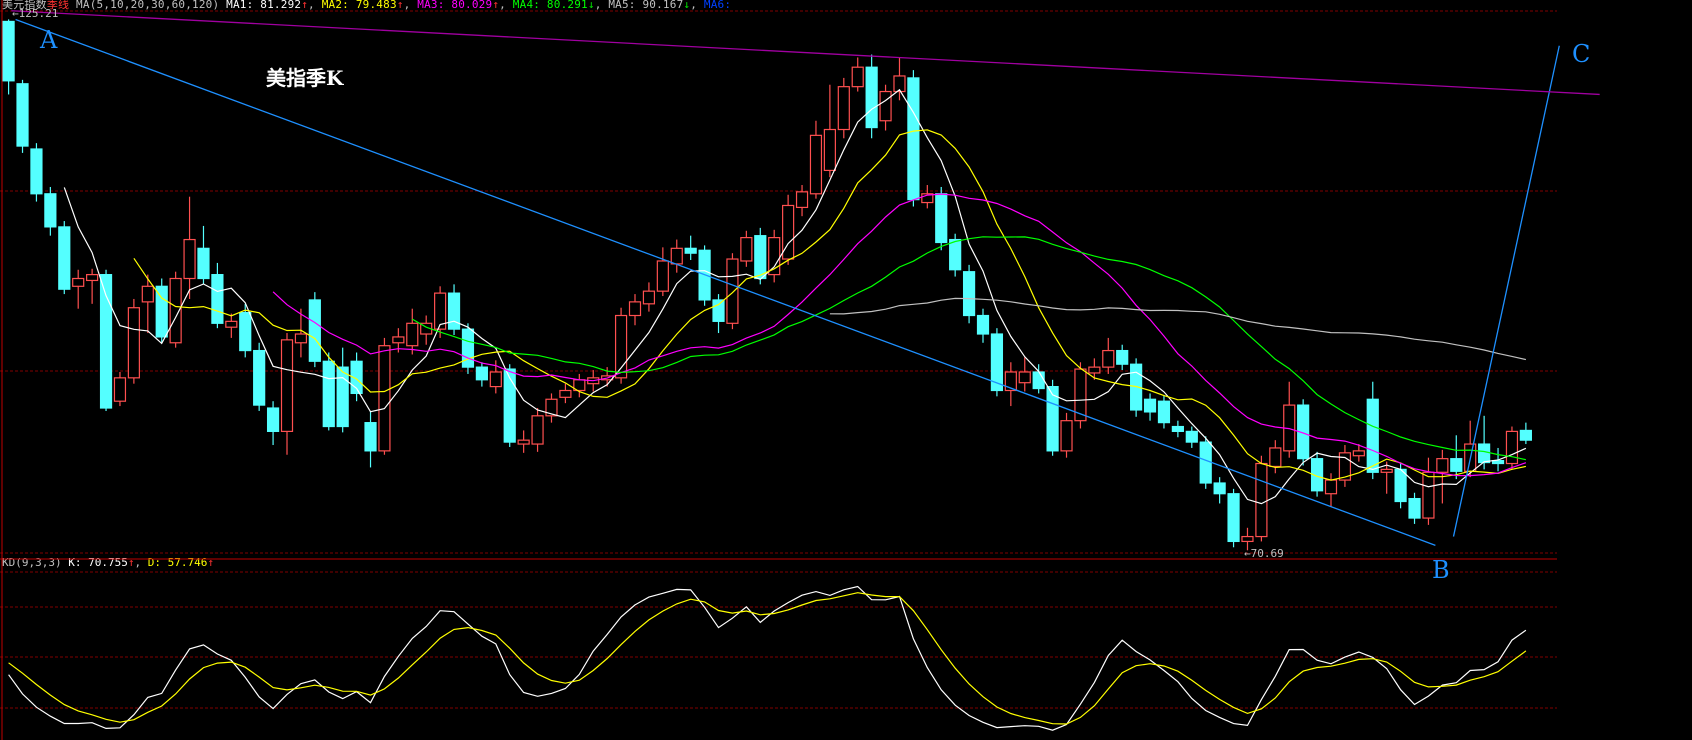 The image size is (1692, 740). Describe the element at coordinates (1441, 570) in the screenshot. I see `label-b: B` at that location.